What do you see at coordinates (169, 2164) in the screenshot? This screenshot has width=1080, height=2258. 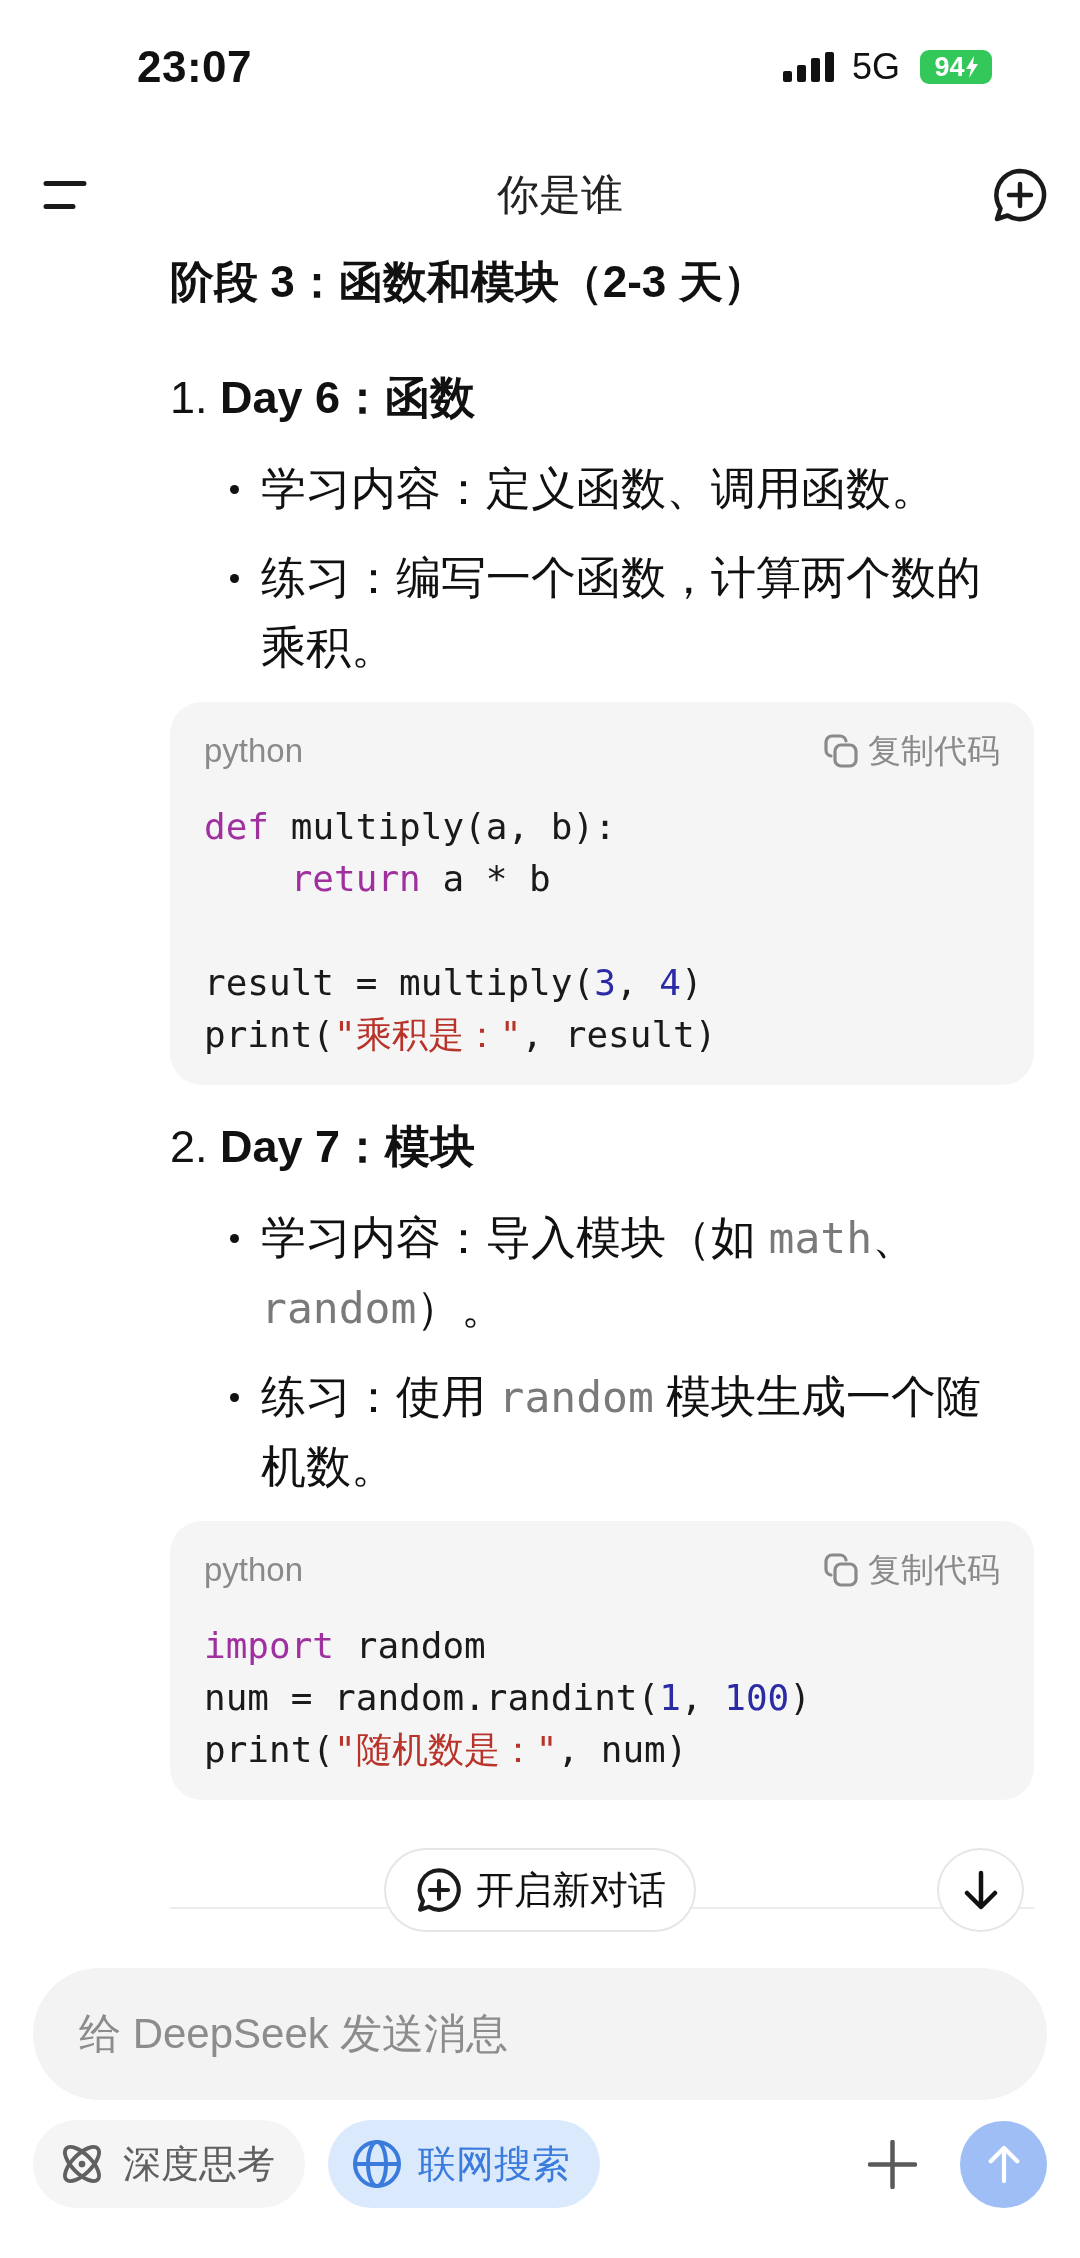 I see `option-toggle-button: 深度思考` at bounding box center [169, 2164].